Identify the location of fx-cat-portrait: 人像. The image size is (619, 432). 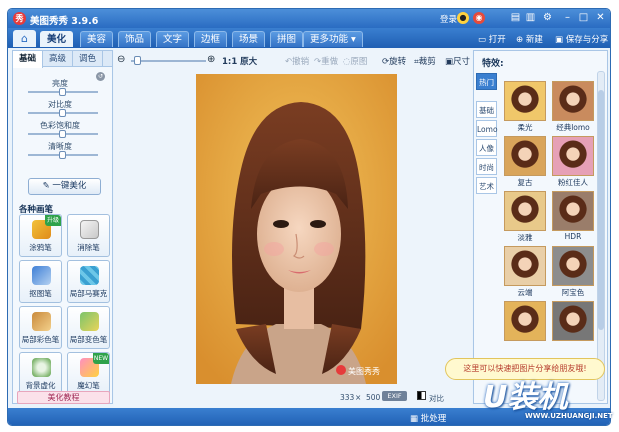
(486, 147).